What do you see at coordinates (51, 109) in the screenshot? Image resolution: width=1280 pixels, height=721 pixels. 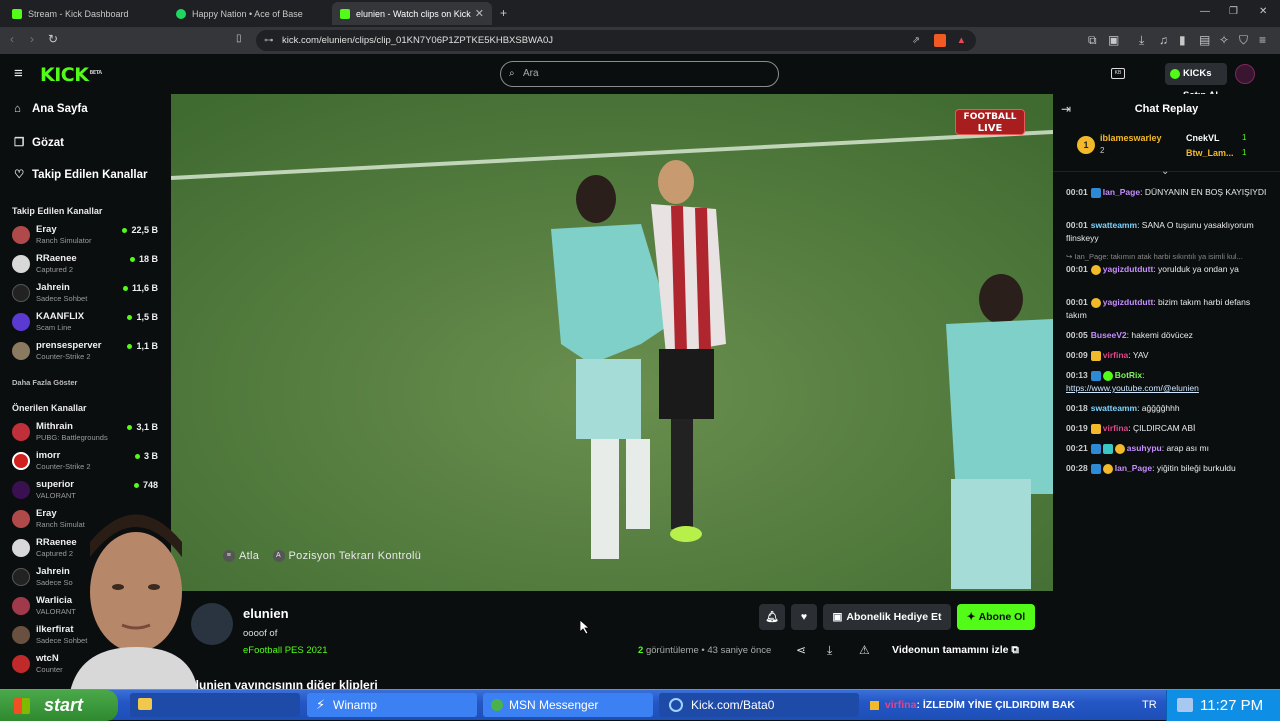 I see `nav-home: ⌂ Ana Sayfa` at bounding box center [51, 109].